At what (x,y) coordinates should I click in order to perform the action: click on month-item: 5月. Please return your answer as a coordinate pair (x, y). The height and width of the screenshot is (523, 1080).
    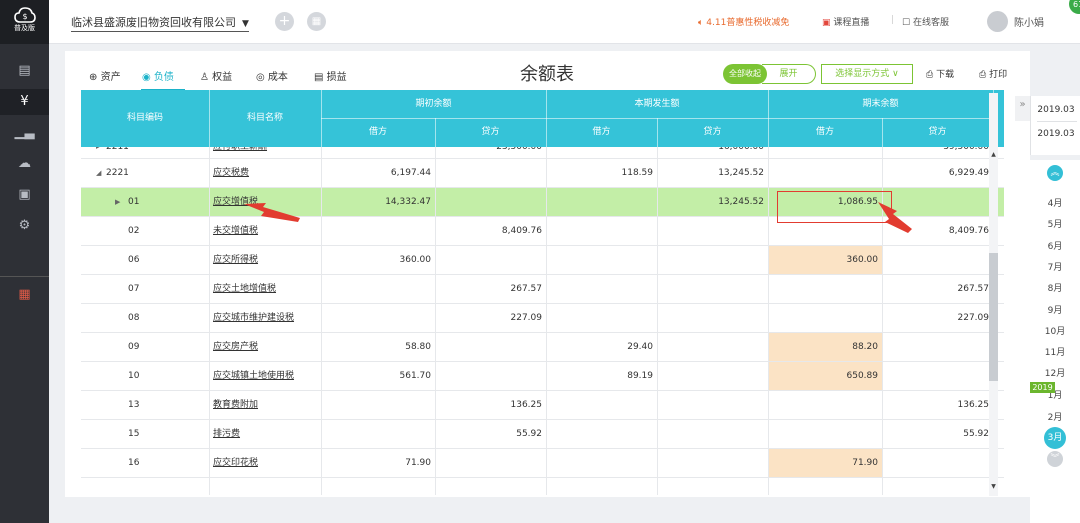
    Looking at the image, I should click on (1055, 223).